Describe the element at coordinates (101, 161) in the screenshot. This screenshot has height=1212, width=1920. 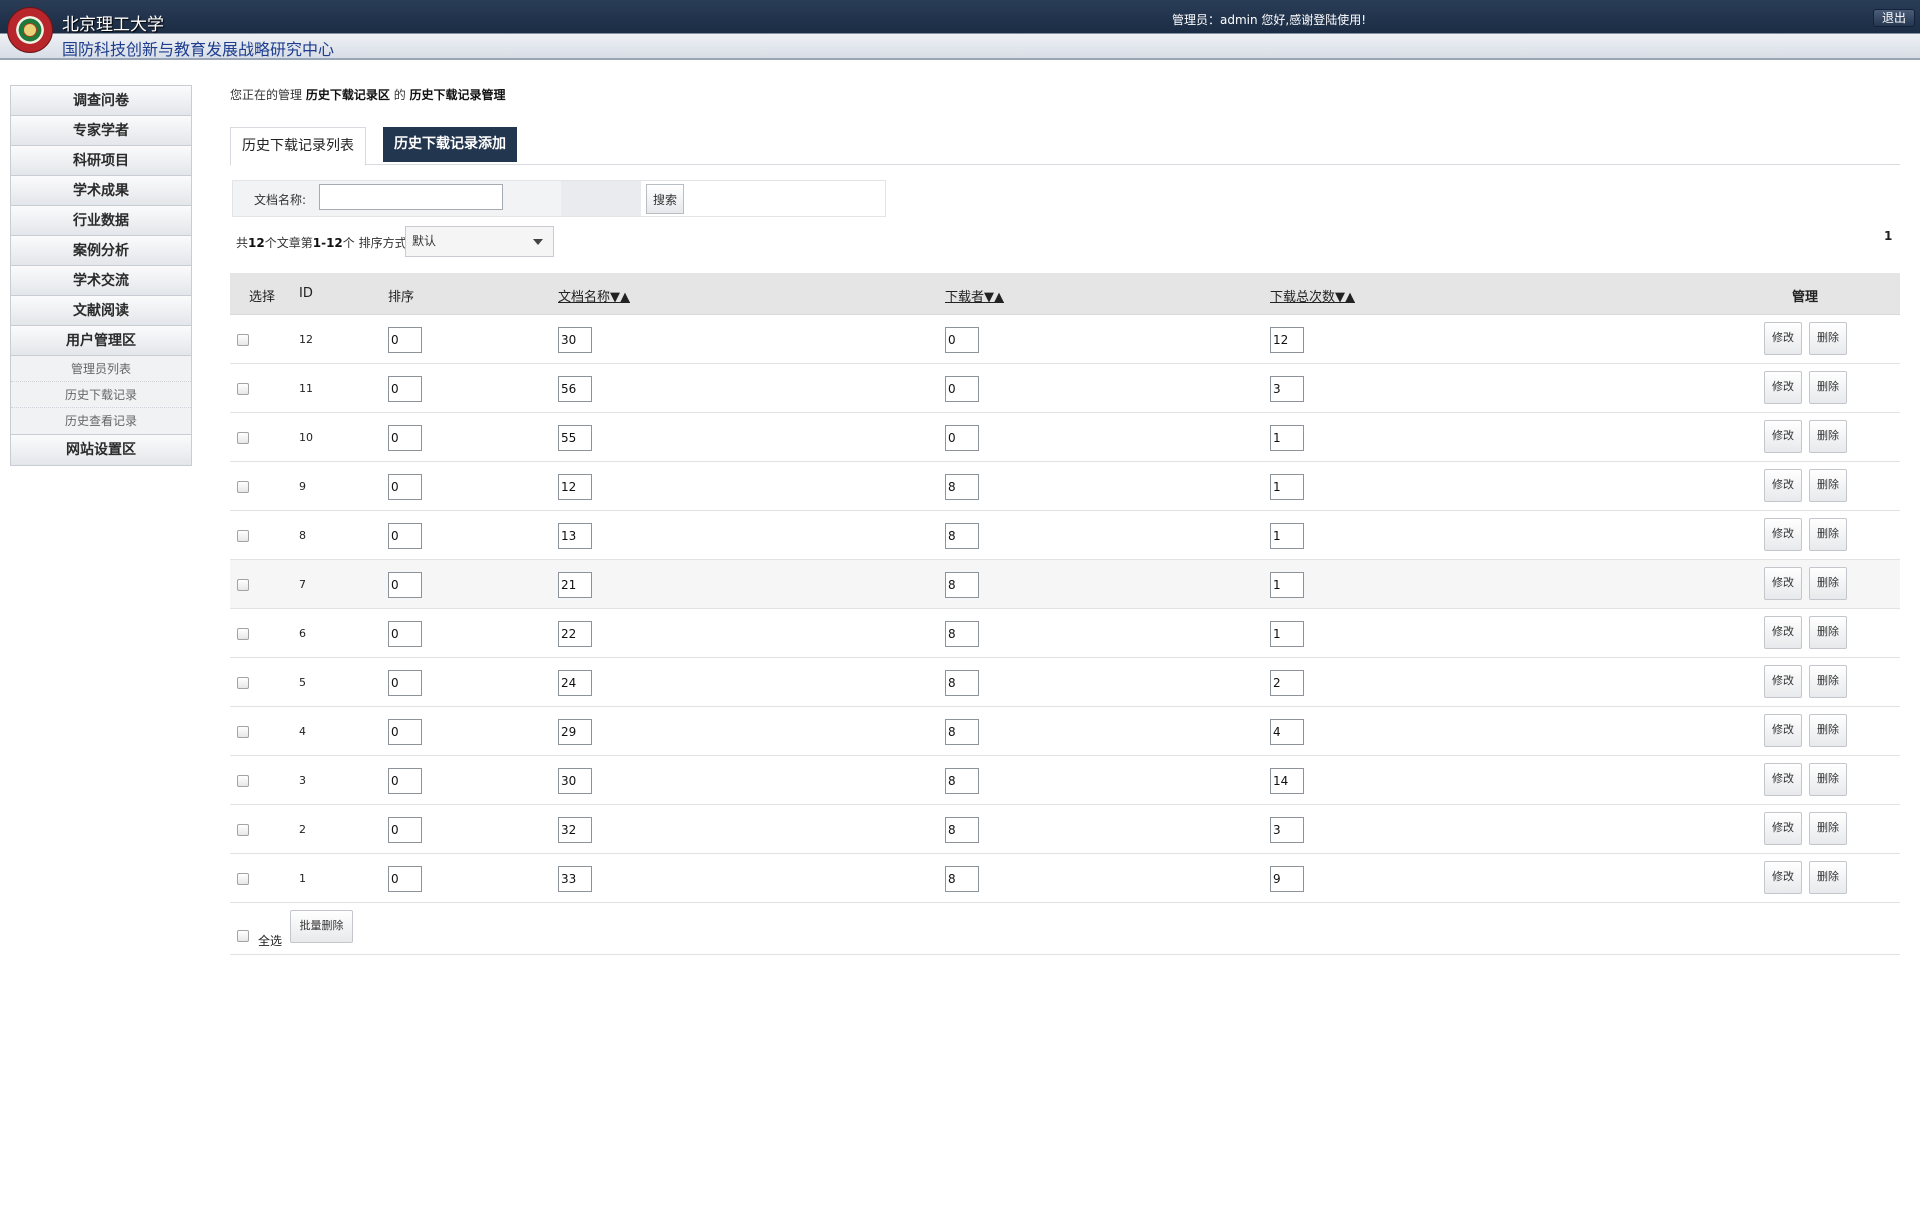
I see `sidebar-item-research-projects: 科研项目` at that location.